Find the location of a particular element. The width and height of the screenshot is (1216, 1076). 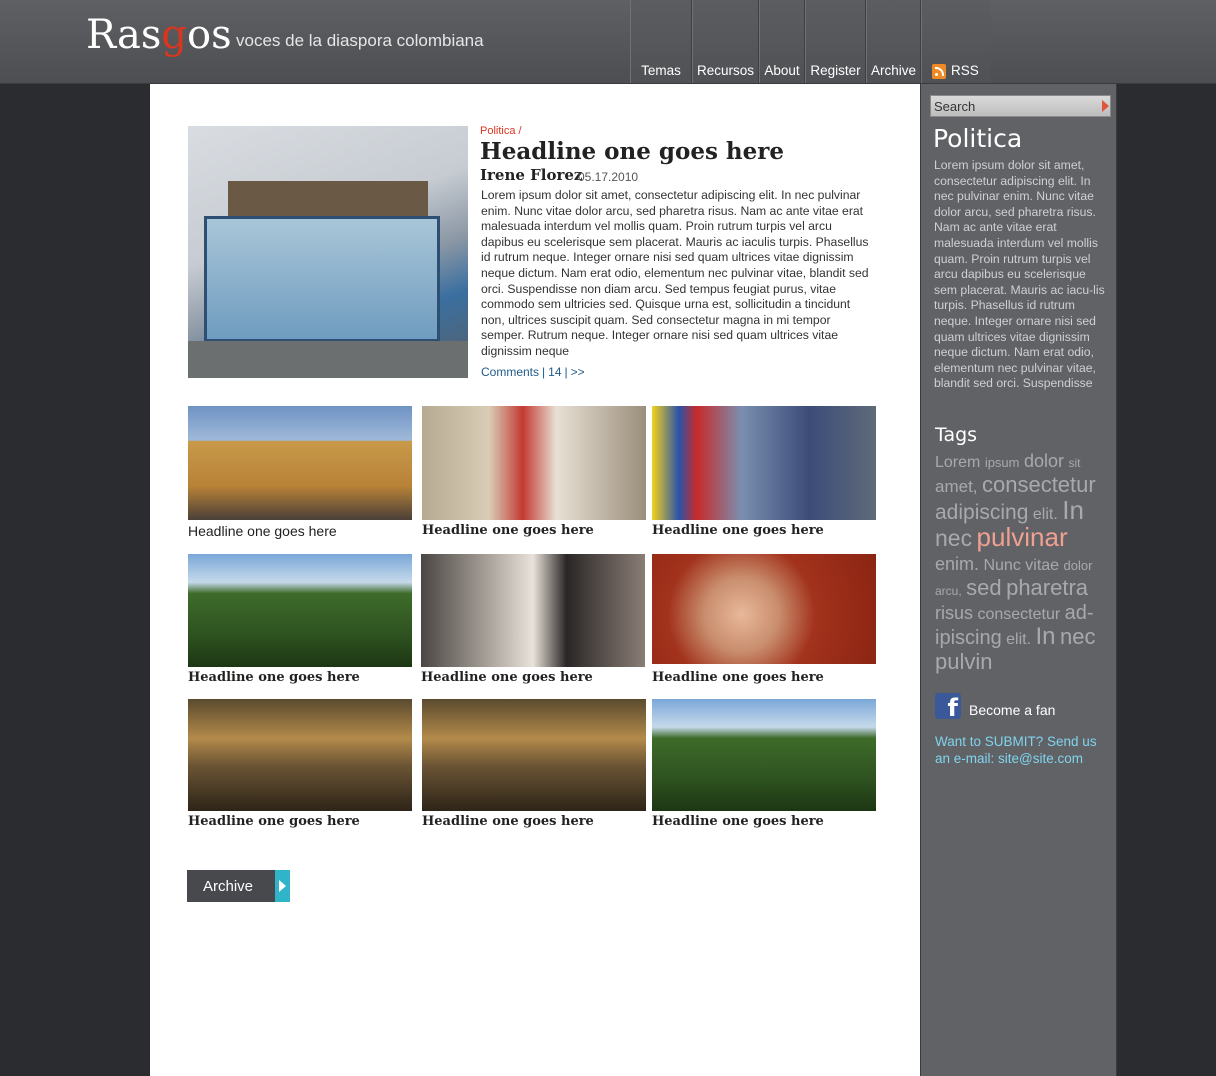

tag-link: Nunc is located at coordinates (1001, 565).